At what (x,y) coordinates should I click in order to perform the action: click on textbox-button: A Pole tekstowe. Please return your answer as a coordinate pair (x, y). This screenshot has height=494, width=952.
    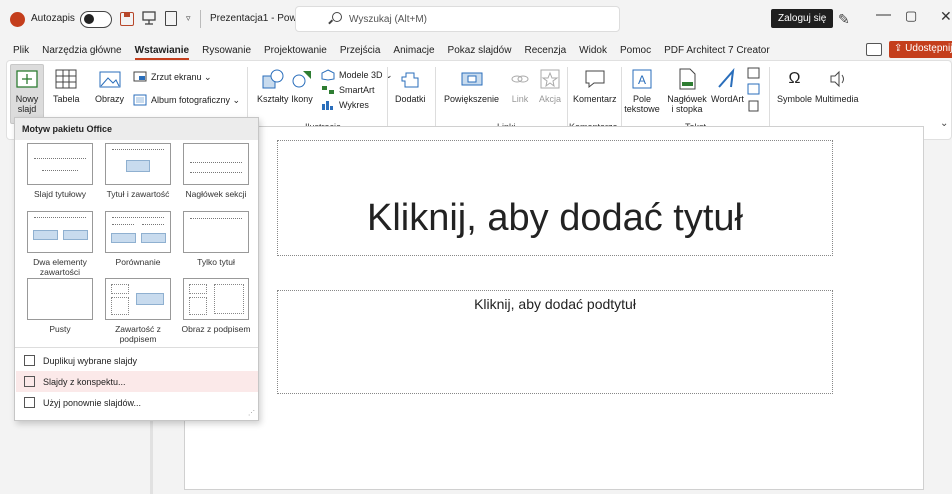
    Looking at the image, I should click on (642, 90).